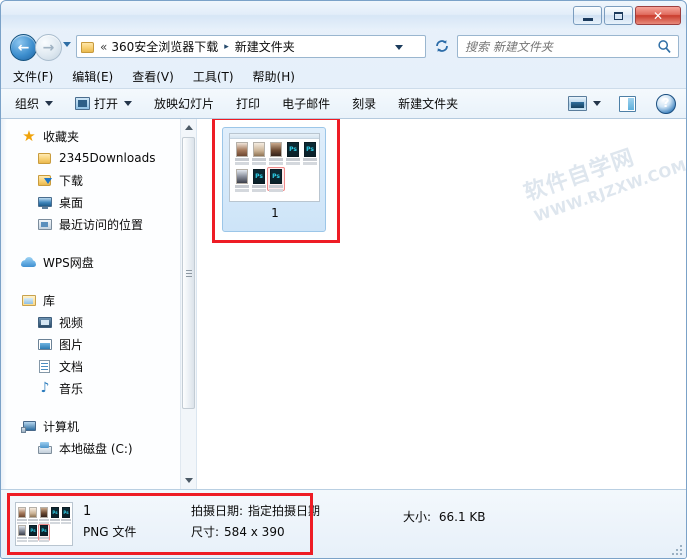  Describe the element at coordinates (87, 511) in the screenshot. I see `details-file-name: 1` at that location.